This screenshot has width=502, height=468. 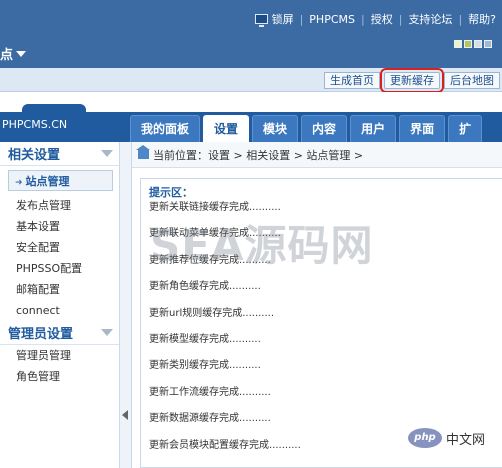 What do you see at coordinates (466, 440) in the screenshot?
I see `php-badge-text: 中文网` at bounding box center [466, 440].